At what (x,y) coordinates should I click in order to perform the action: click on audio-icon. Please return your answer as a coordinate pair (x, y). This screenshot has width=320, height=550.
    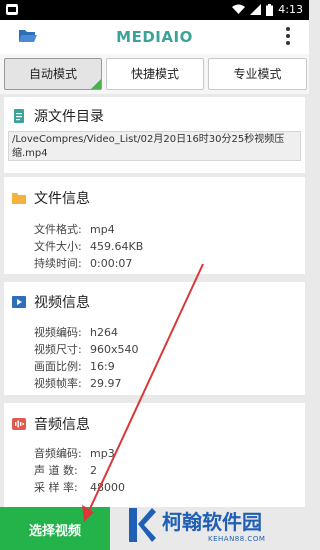
    Looking at the image, I should click on (19, 424).